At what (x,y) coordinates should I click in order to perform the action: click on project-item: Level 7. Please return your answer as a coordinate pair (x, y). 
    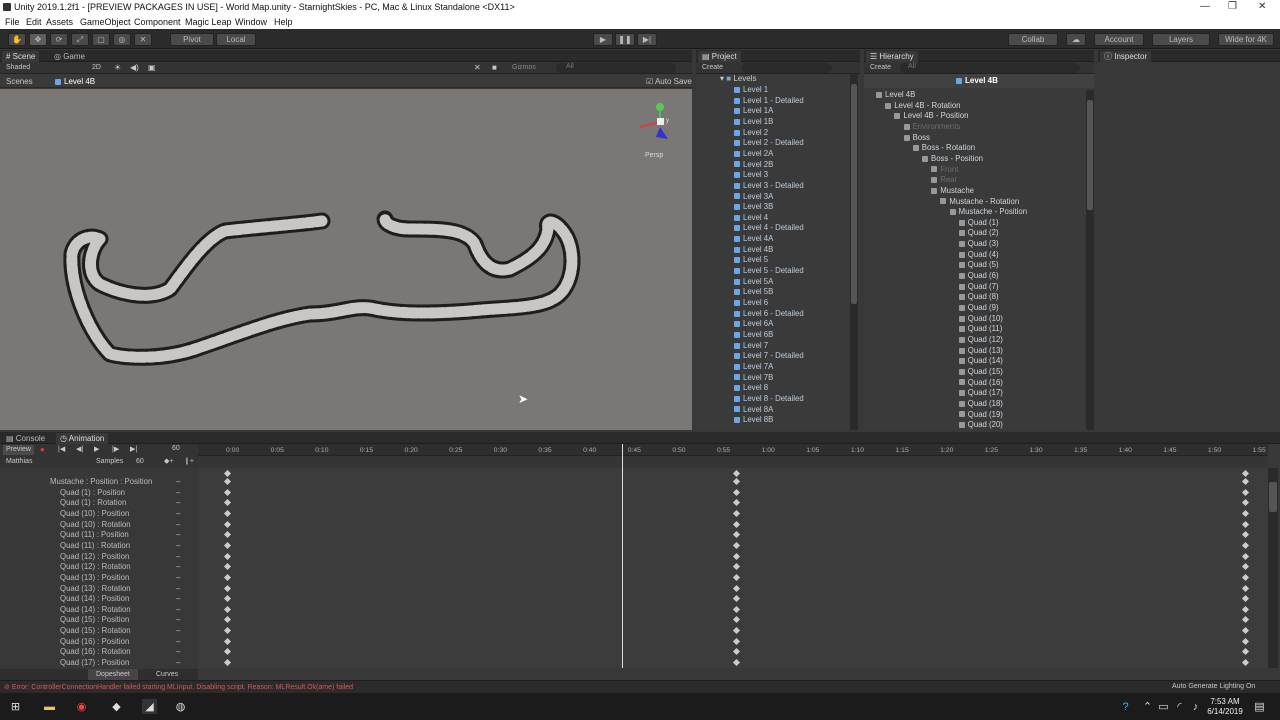
    Looking at the image, I should click on (751, 346).